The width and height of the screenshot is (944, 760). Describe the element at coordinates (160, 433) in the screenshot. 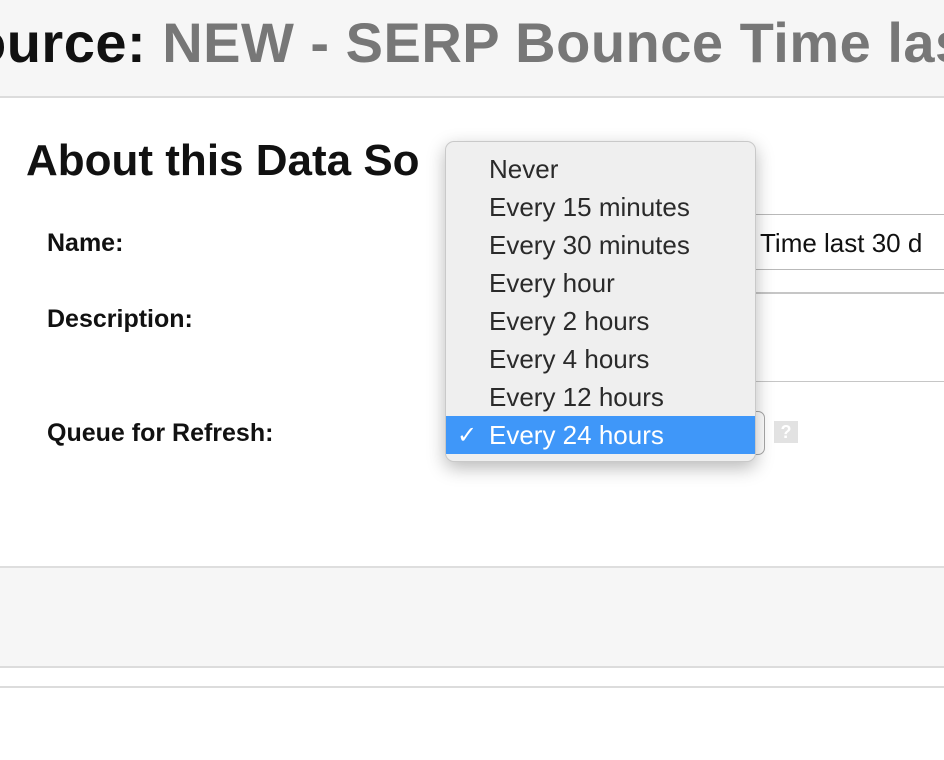

I see `queue-for-refresh-label: Queue for Refresh:` at that location.